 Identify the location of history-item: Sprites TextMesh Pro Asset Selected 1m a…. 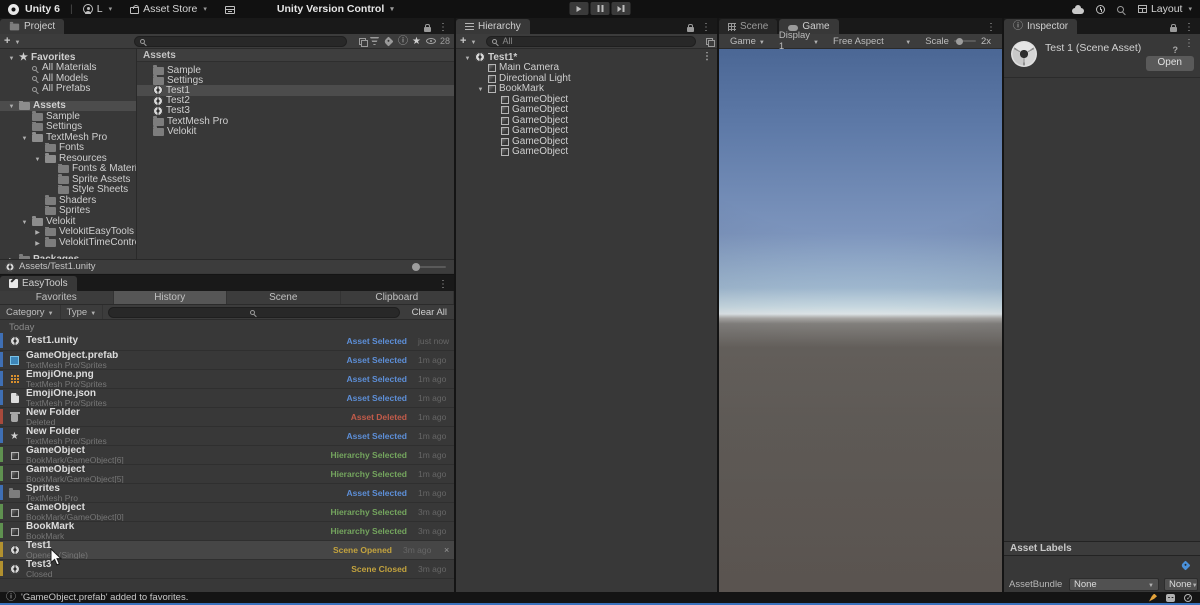
(227, 493).